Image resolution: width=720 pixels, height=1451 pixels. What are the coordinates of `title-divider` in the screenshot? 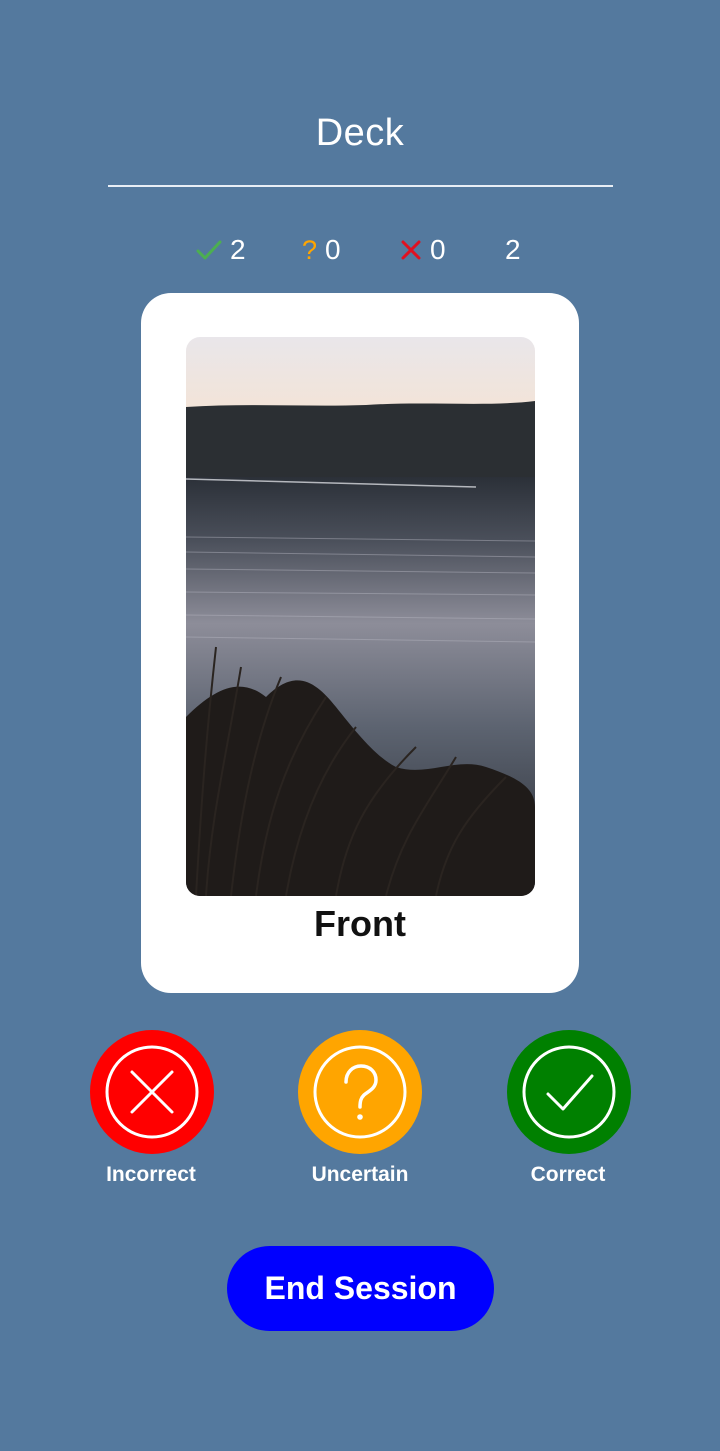 It's located at (360, 186).